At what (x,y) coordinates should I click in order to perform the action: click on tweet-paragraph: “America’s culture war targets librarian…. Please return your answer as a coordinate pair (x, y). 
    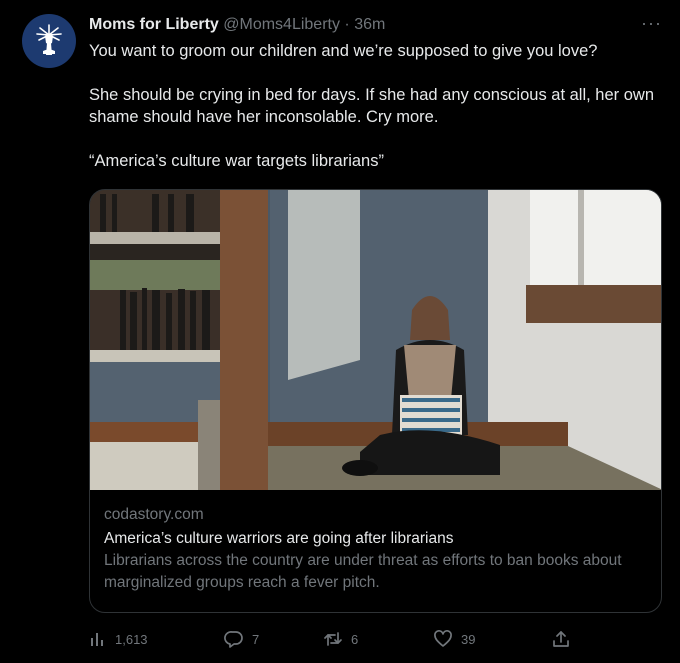
    Looking at the image, I should click on (236, 161).